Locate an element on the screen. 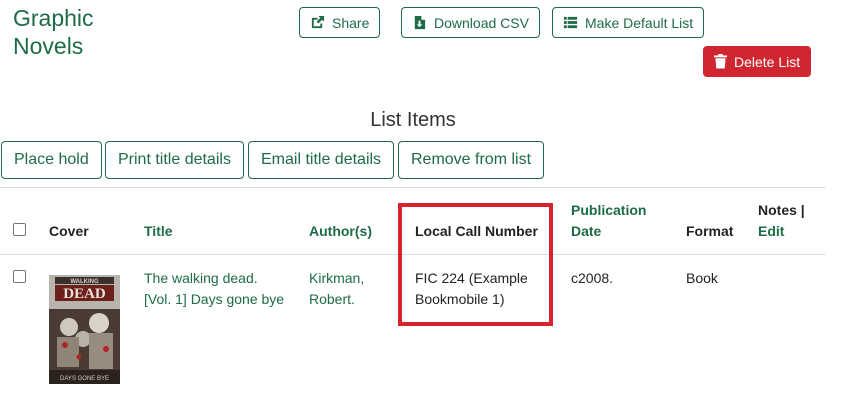 The height and width of the screenshot is (408, 856). row-title-line2: [Vol. 1] Days gone bye is located at coordinates (214, 299).